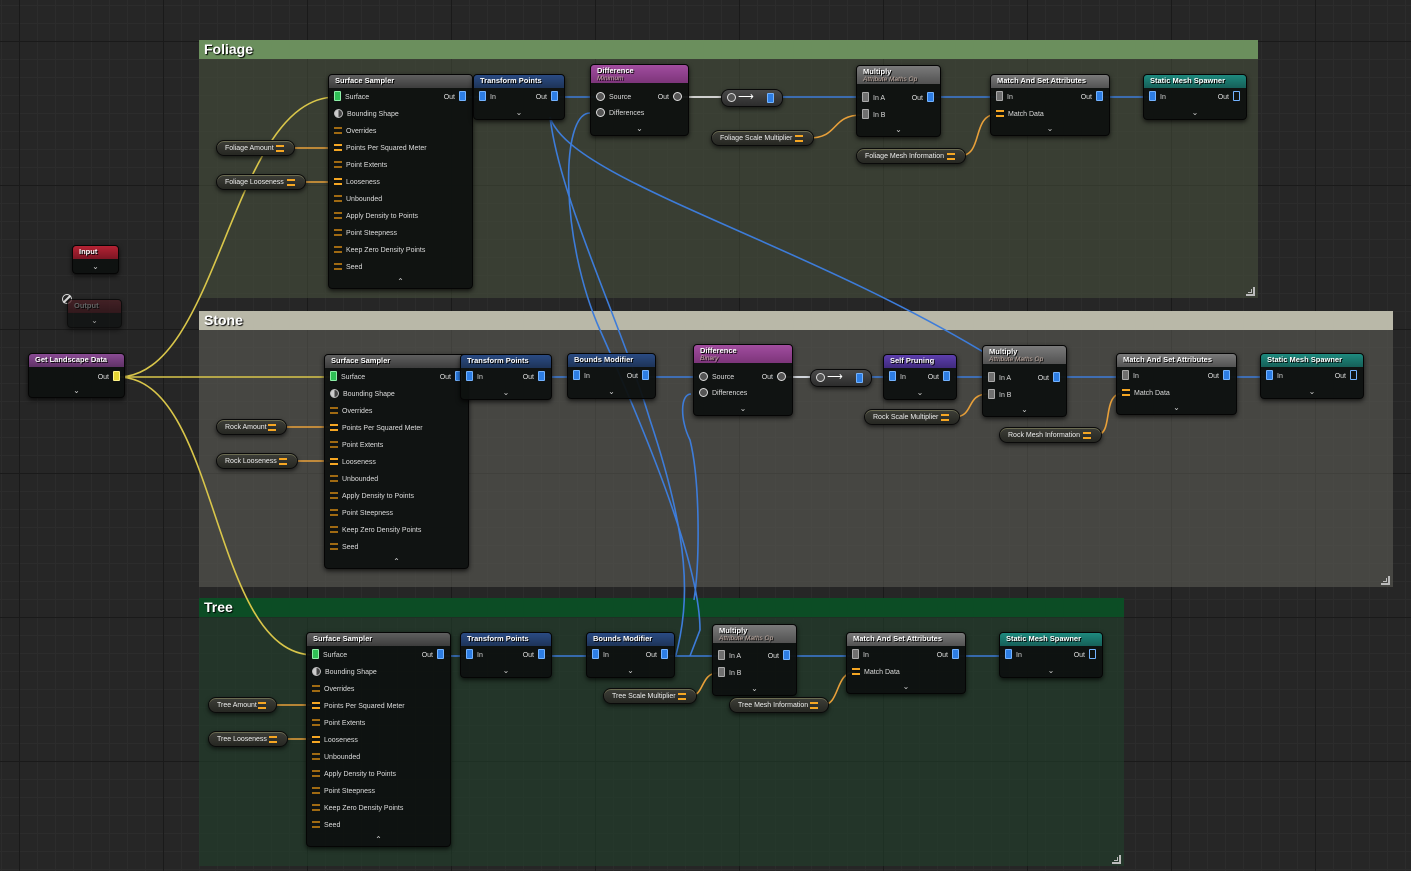 The width and height of the screenshot is (1411, 871). What do you see at coordinates (360, 166) in the screenshot?
I see `point-extents-pin: Point Extents` at bounding box center [360, 166].